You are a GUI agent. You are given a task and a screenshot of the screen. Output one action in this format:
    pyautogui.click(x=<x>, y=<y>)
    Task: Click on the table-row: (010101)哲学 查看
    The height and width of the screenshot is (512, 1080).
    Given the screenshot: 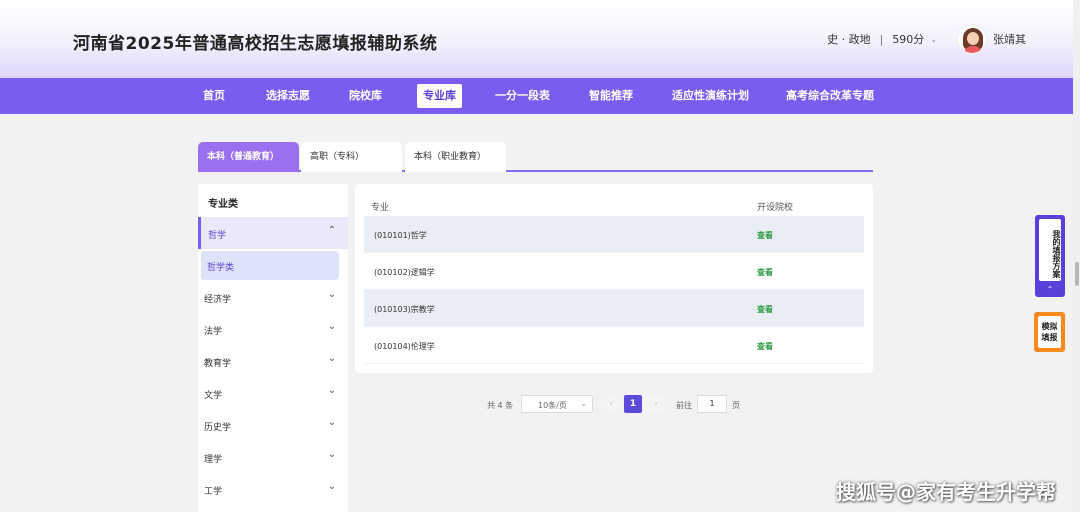 What is the action you would take?
    pyautogui.click(x=614, y=234)
    